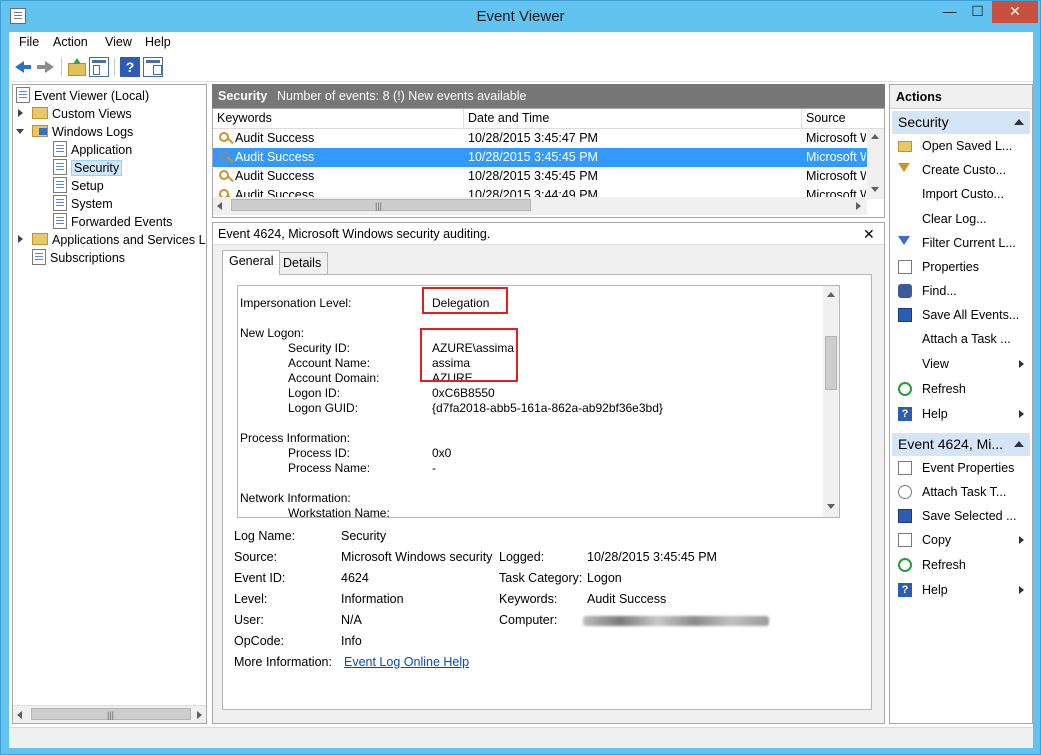 This screenshot has width=1041, height=755. What do you see at coordinates (961, 565) in the screenshot?
I see `action-refresh-event: Refresh` at bounding box center [961, 565].